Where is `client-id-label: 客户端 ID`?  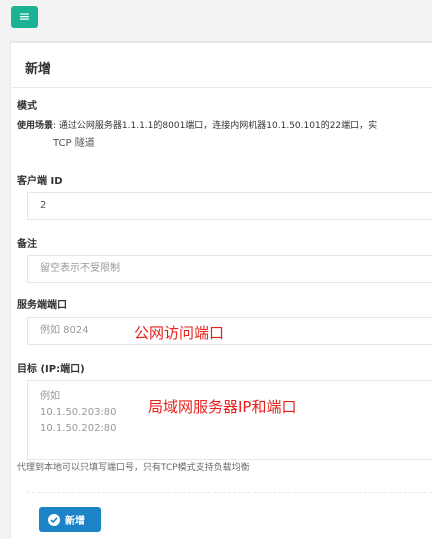 client-id-label: 客户端 ID is located at coordinates (40, 181).